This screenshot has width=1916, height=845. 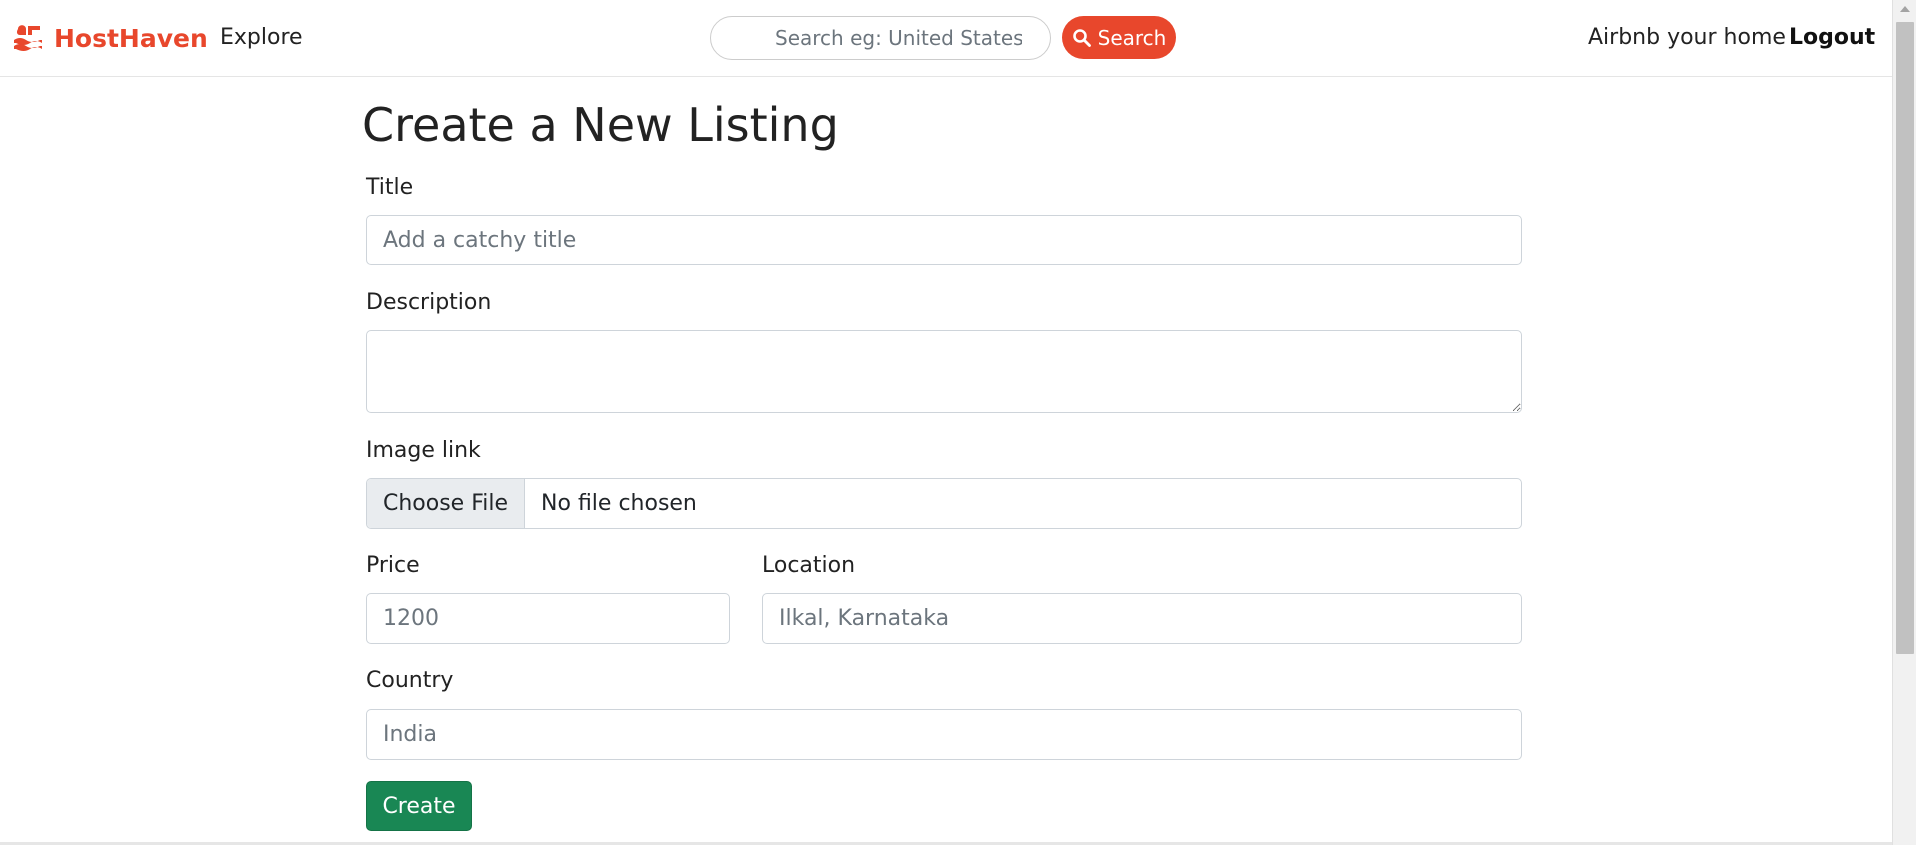 What do you see at coordinates (548, 618) in the screenshot?
I see `price-input` at bounding box center [548, 618].